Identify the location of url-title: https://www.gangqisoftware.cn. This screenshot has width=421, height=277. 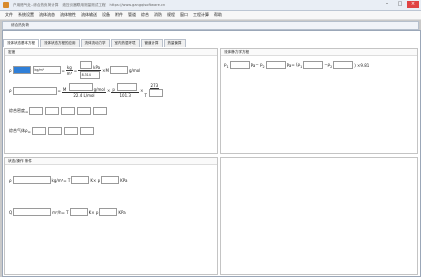
(137, 5).